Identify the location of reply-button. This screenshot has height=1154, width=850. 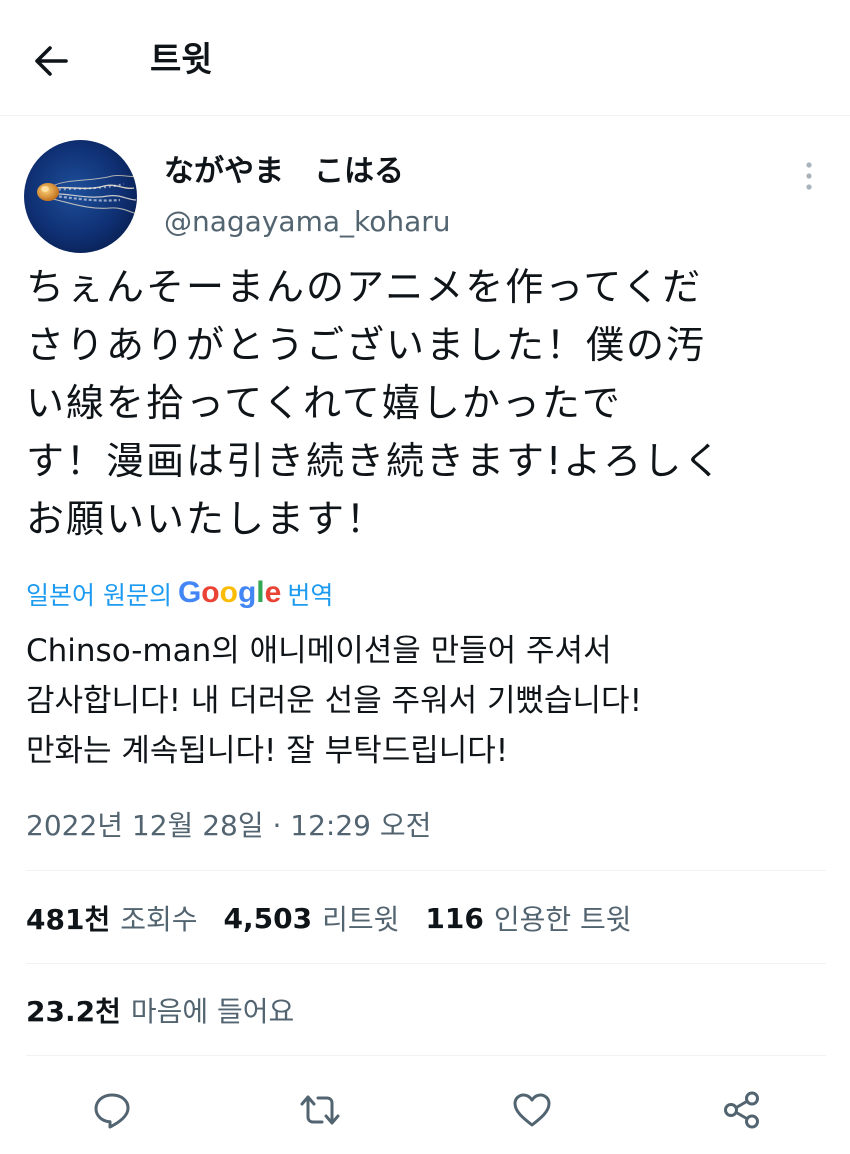
(112, 1110).